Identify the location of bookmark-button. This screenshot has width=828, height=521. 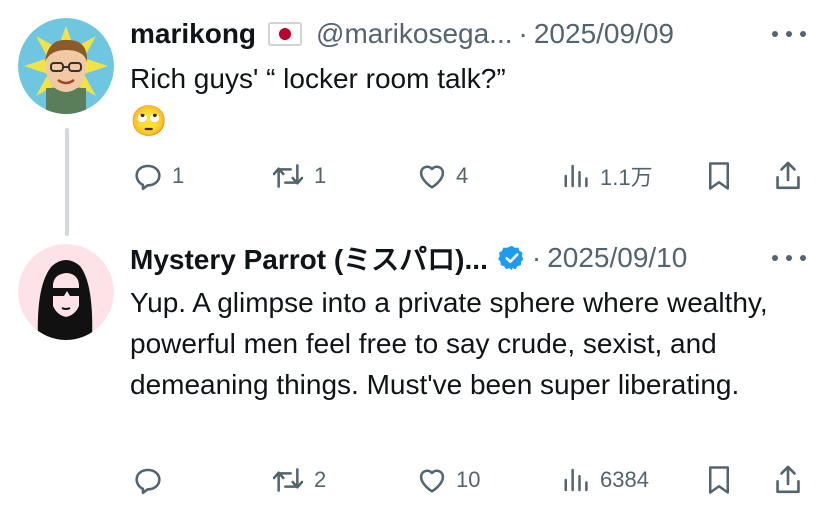
(719, 480).